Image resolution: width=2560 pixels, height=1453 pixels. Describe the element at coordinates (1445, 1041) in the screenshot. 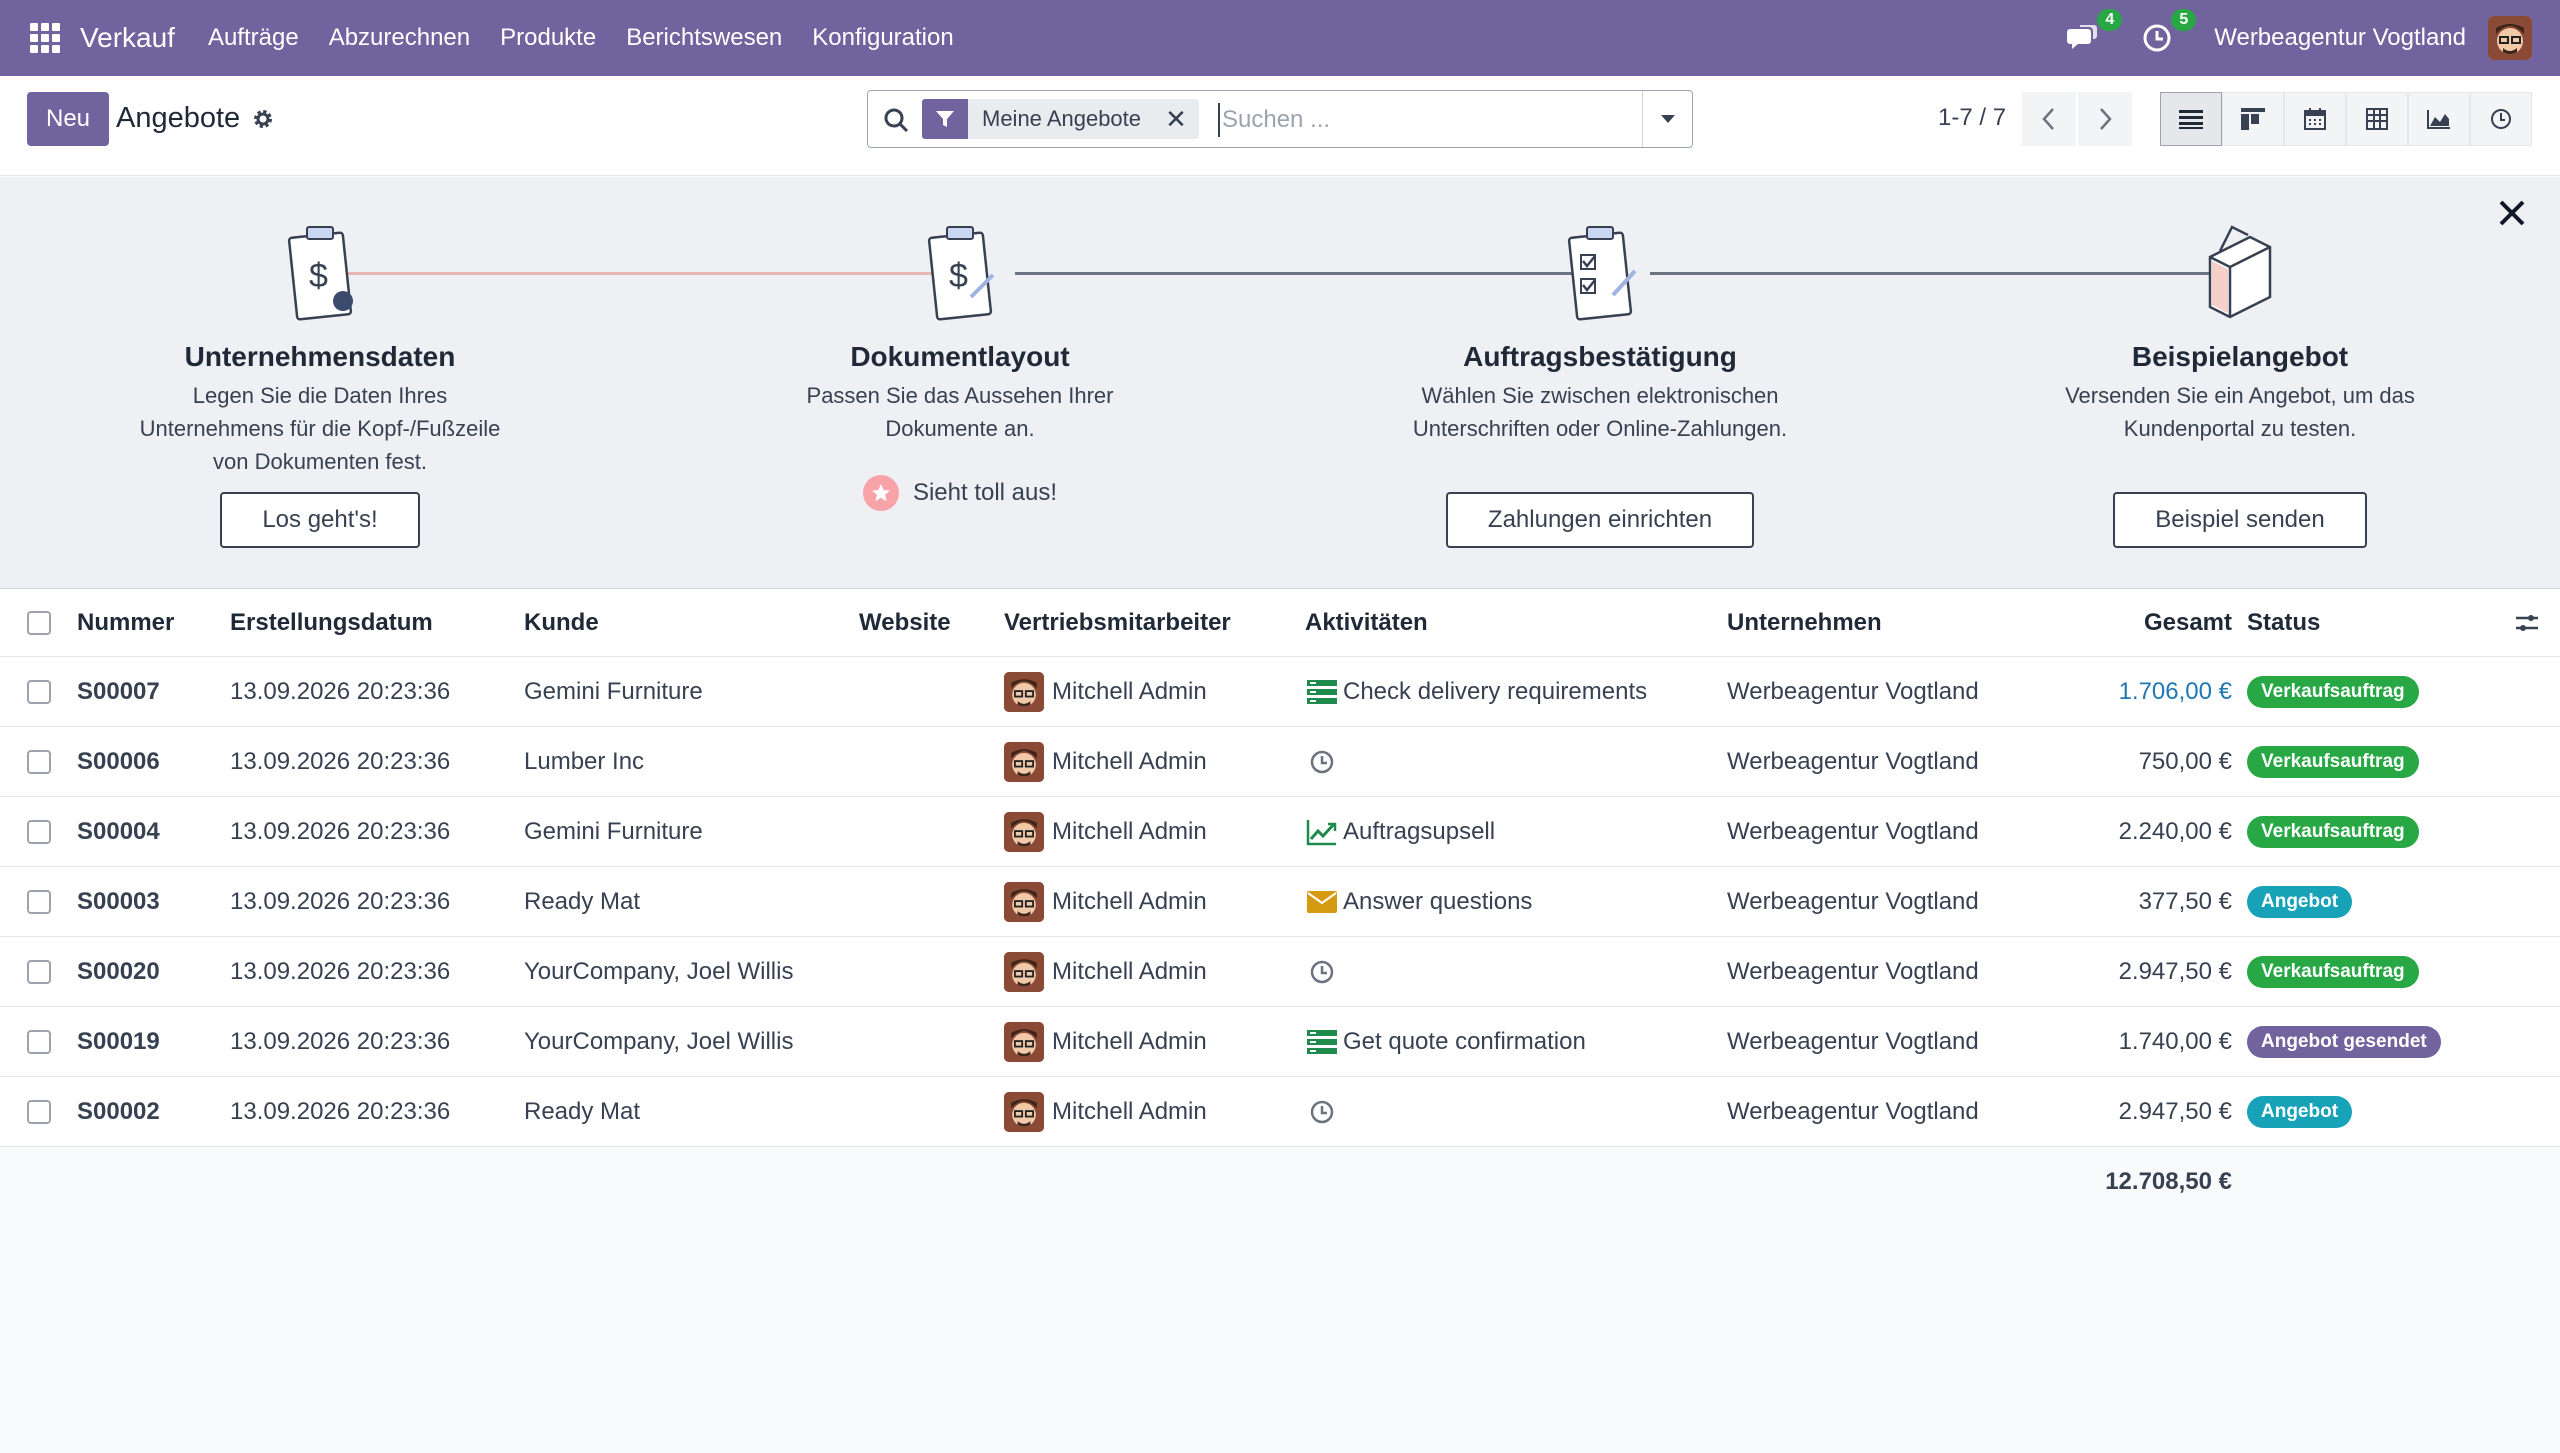

I see `activity: Get quote confirmation` at that location.